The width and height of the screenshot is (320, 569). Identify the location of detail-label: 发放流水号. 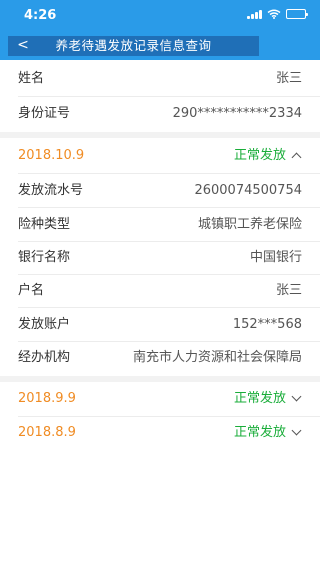
(51, 190).